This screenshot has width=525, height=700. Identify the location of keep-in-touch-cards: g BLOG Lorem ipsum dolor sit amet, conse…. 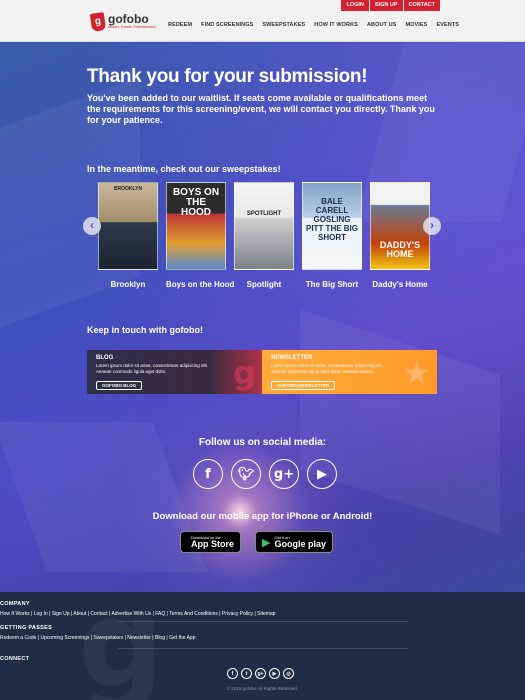
(262, 372).